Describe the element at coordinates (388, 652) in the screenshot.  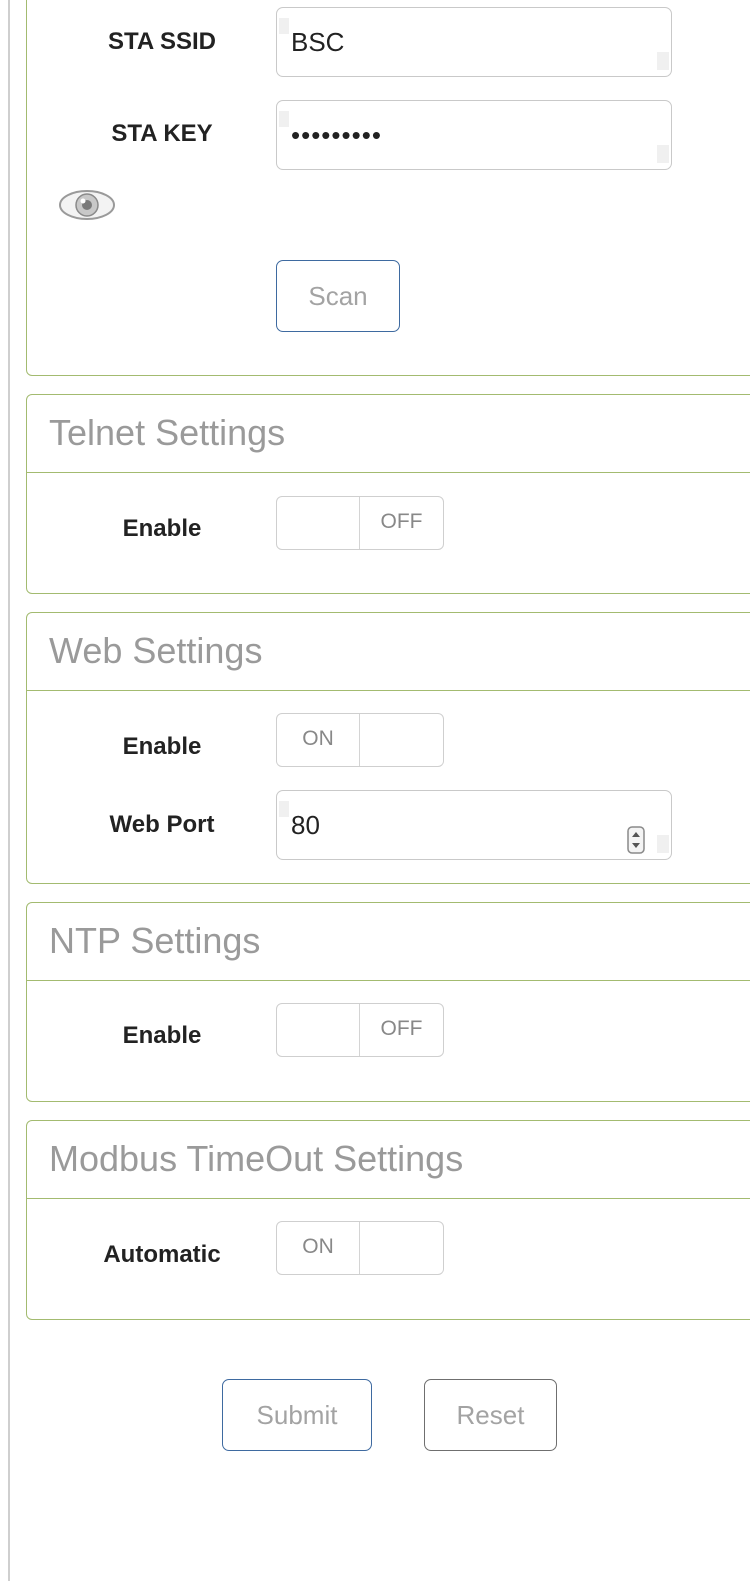
I see `web-settings-title: Web Settings` at that location.